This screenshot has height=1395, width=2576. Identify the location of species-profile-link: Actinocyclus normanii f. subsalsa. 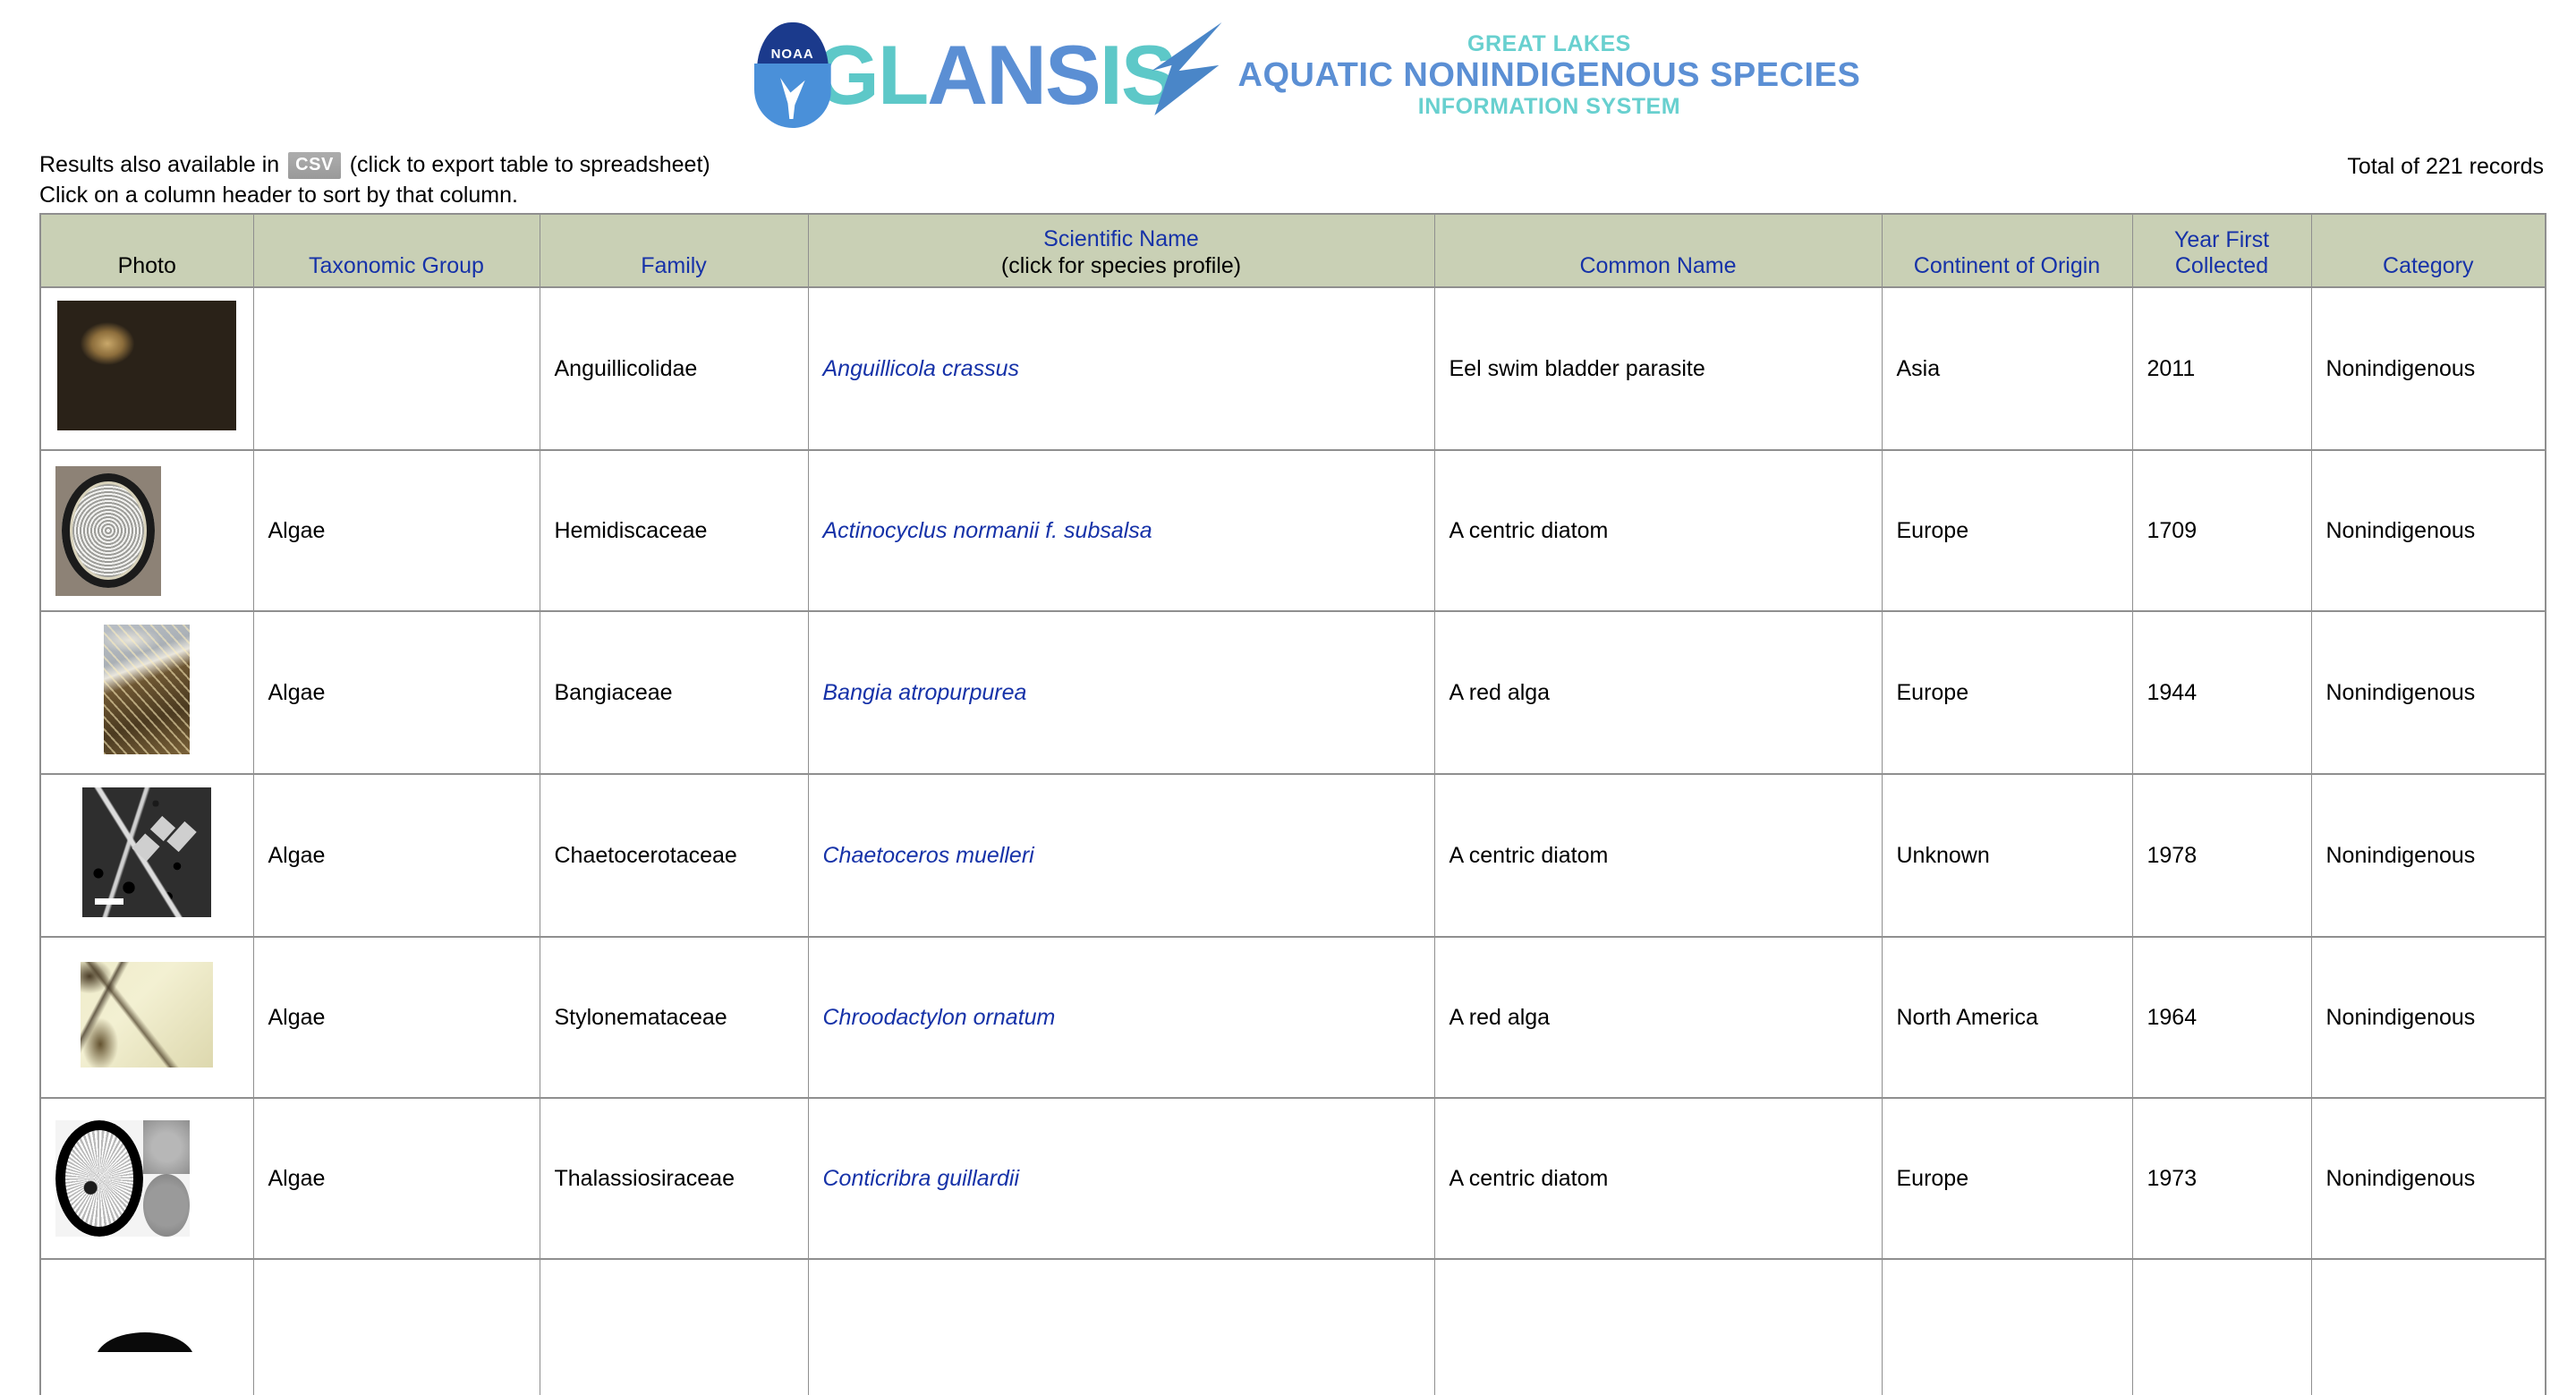
(987, 530).